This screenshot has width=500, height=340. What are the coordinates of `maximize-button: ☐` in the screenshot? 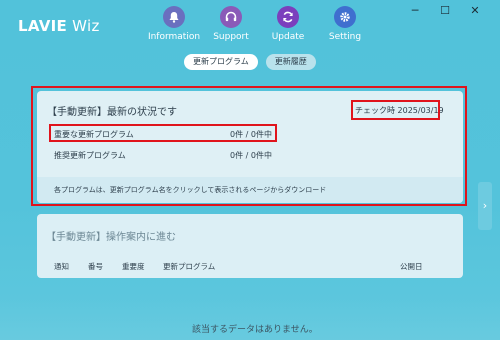 It's located at (445, 11).